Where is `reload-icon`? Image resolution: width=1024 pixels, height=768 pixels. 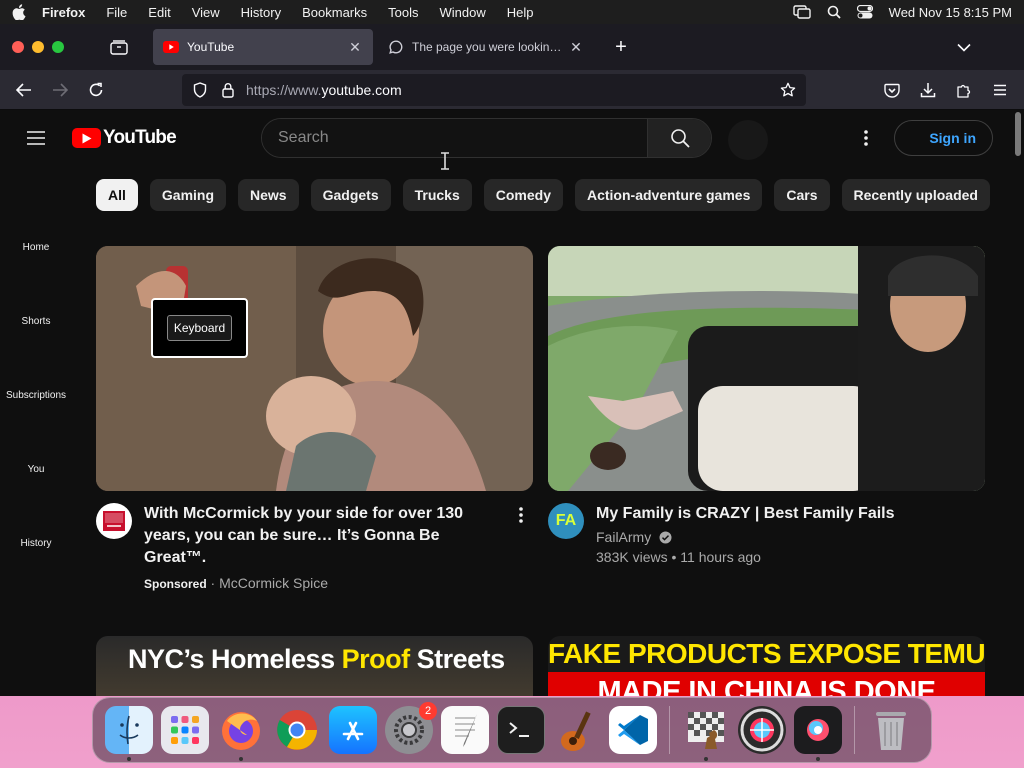
reload-icon is located at coordinates (96, 90).